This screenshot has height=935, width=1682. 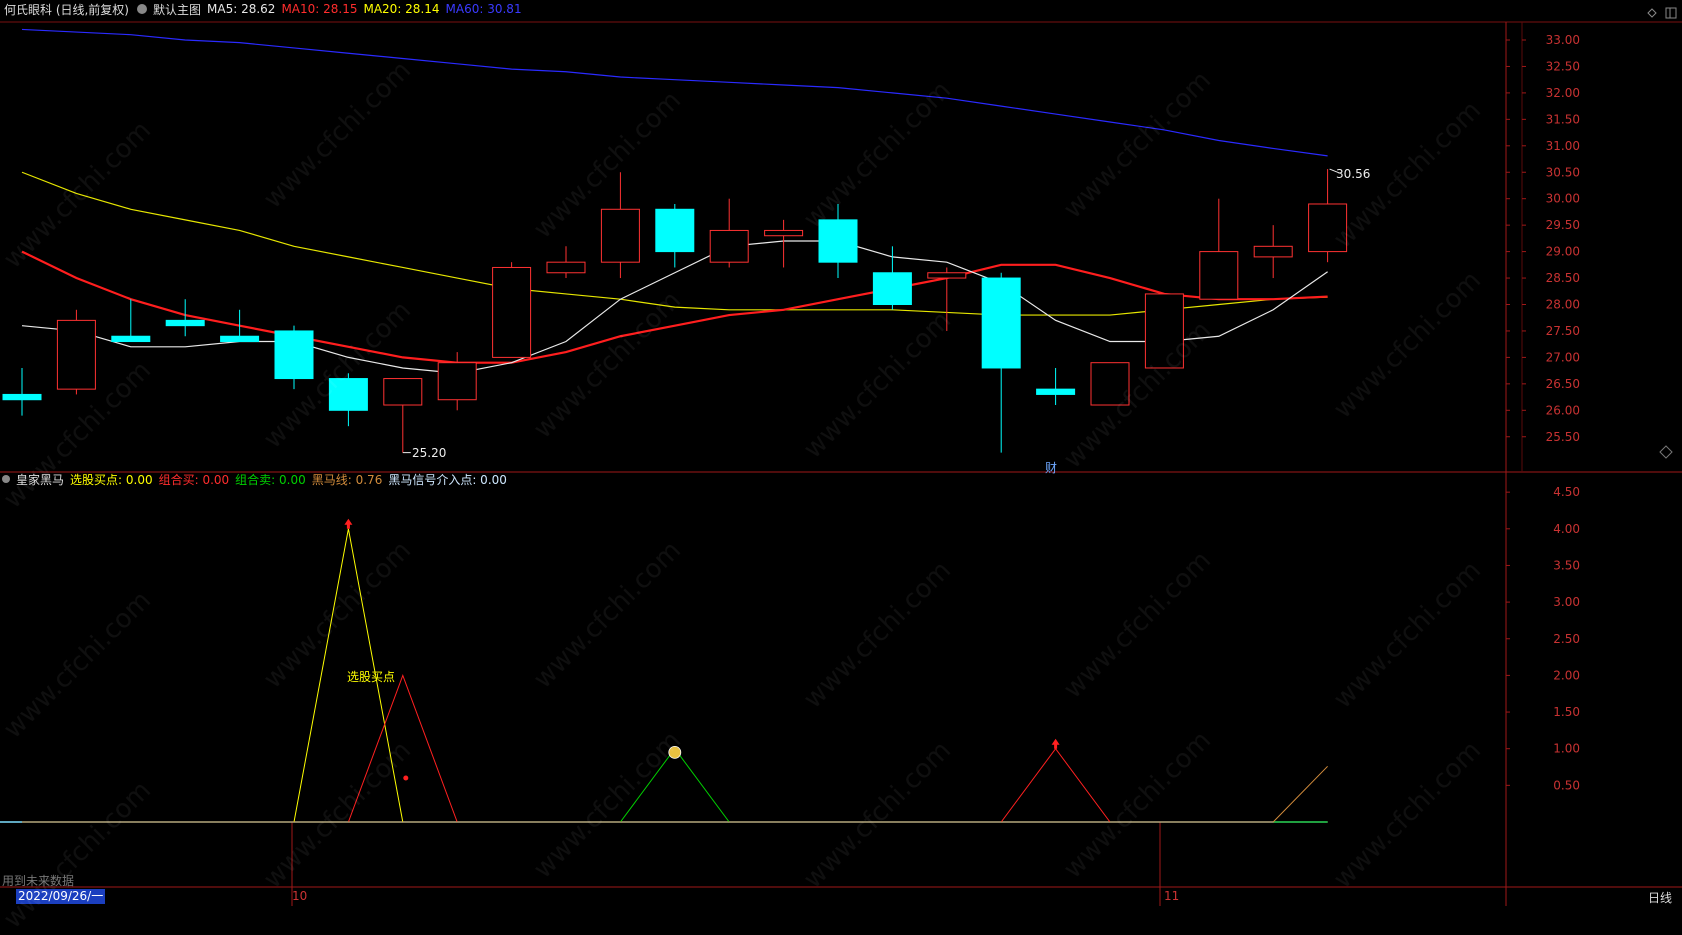 I want to click on indicator-tick-label: 2.00, so click(x=1566, y=675).